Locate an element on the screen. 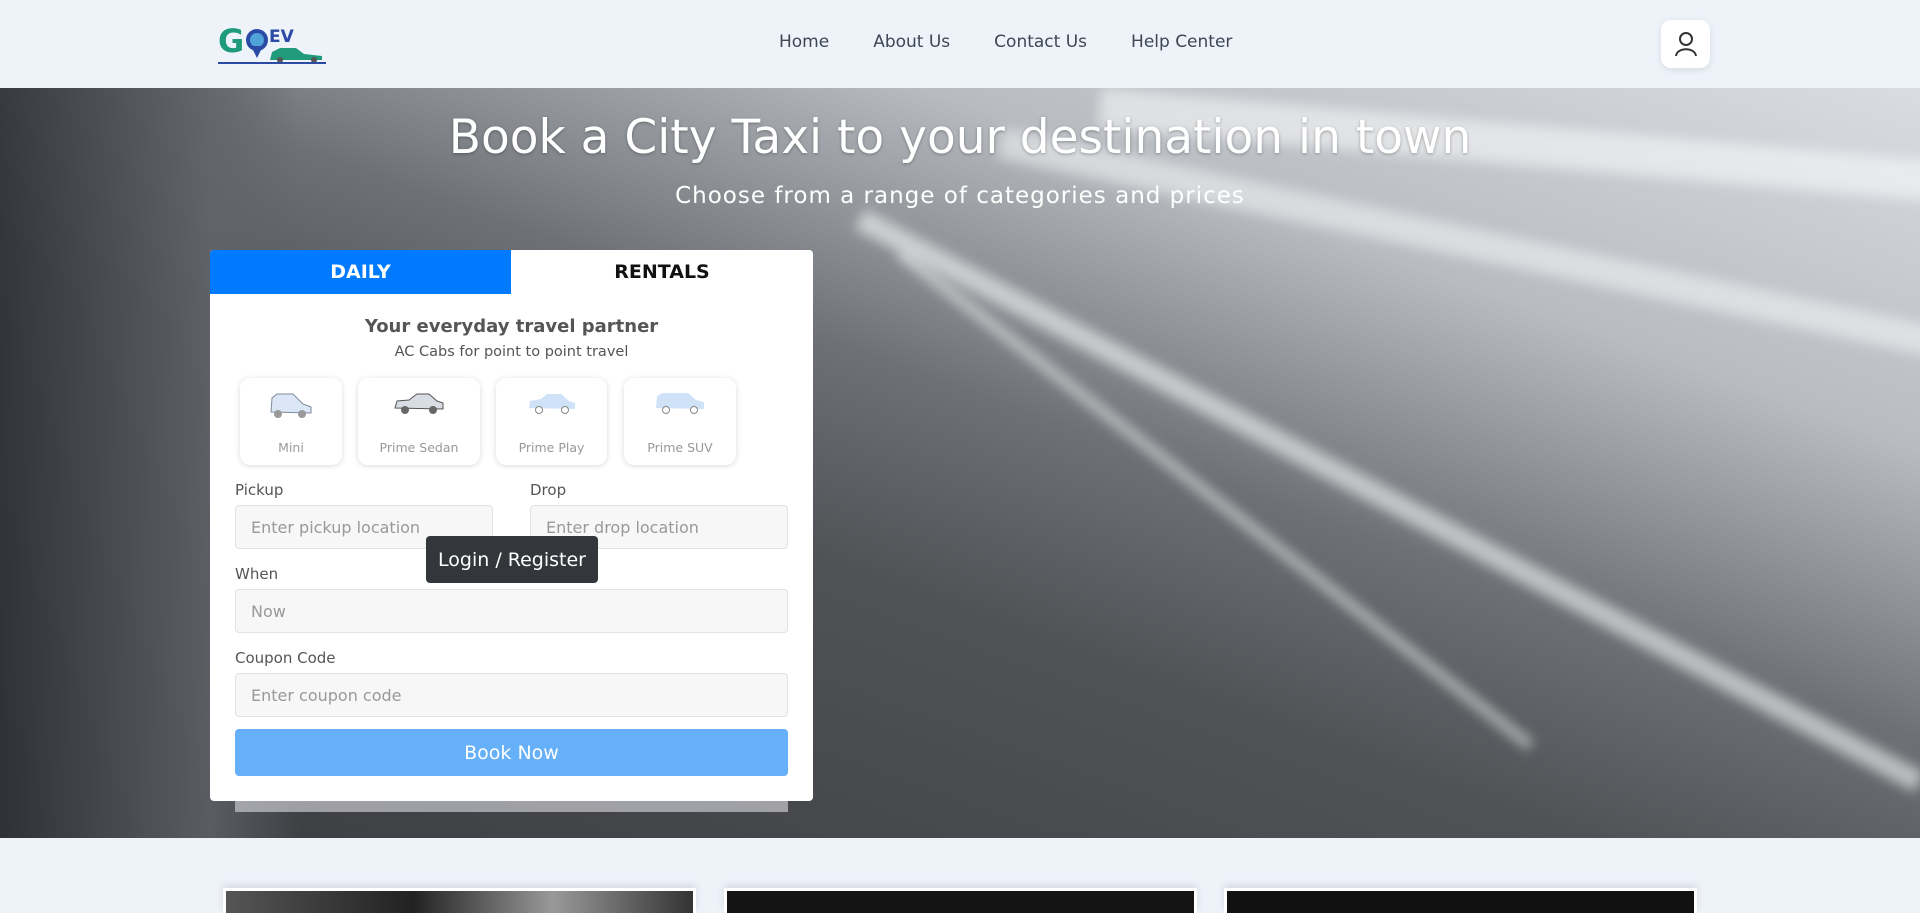 The image size is (1920, 913). vehicle-prime-play: Prime Play is located at coordinates (551, 421).